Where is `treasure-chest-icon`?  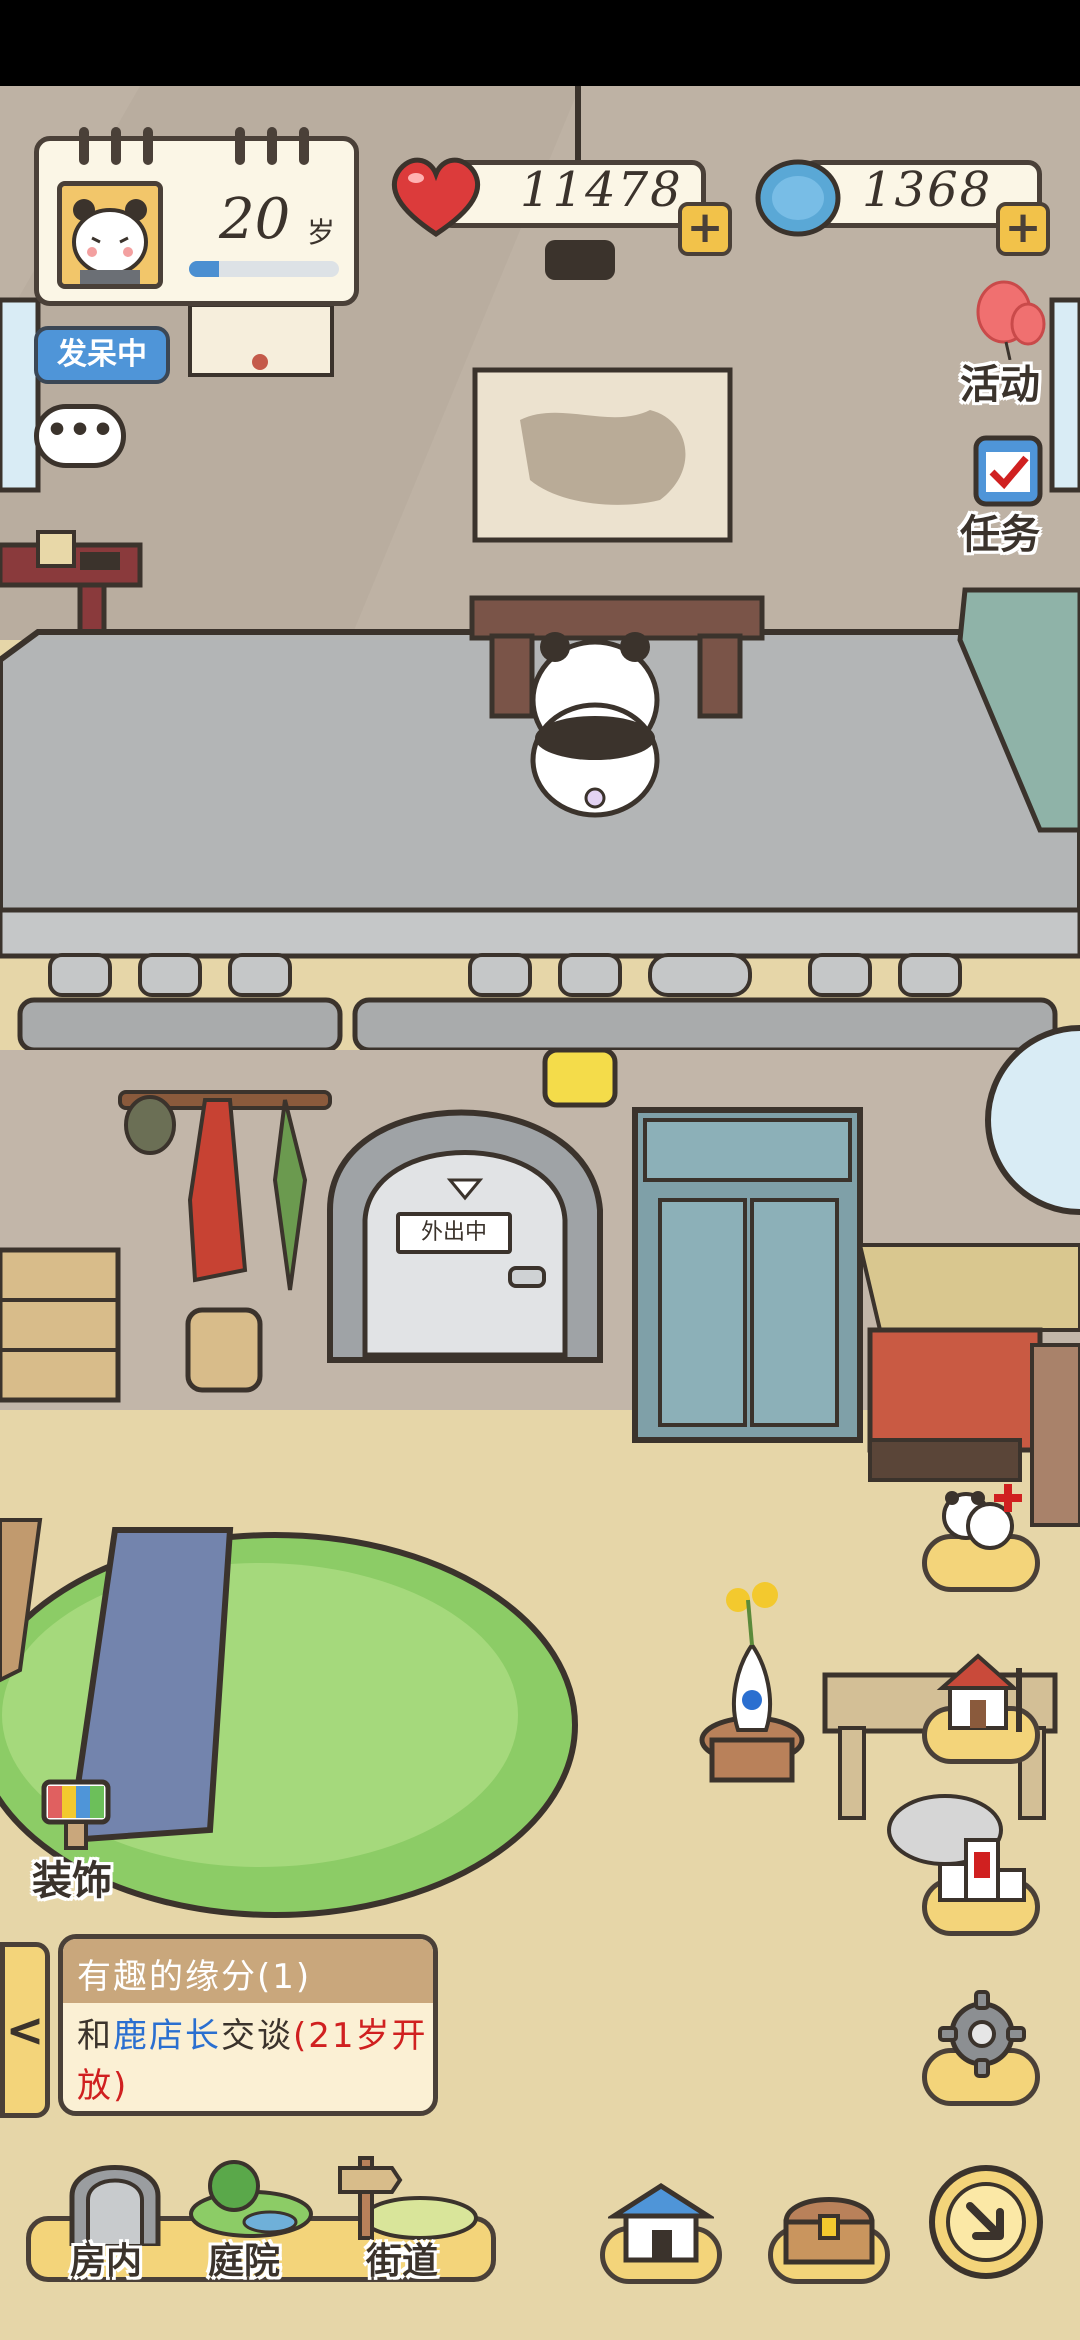 treasure-chest-icon is located at coordinates (829, 2231).